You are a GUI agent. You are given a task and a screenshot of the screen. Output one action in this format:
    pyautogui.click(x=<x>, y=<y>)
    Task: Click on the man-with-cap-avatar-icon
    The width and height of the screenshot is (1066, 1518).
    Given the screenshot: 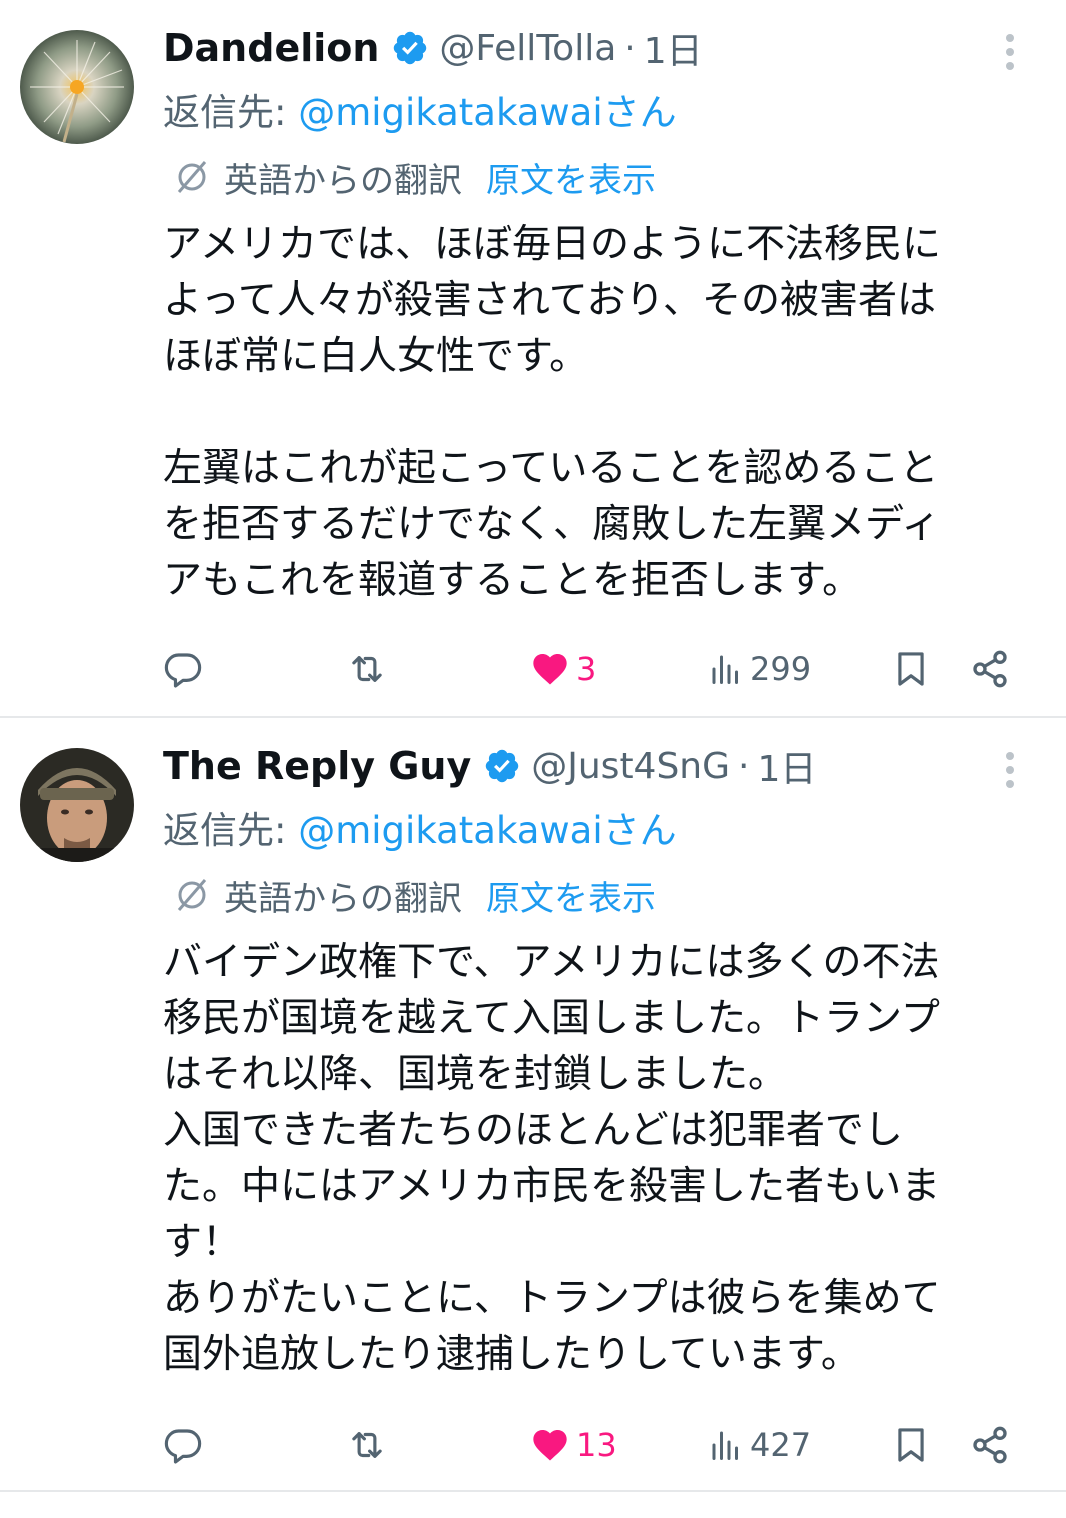 What is the action you would take?
    pyautogui.click(x=77, y=805)
    